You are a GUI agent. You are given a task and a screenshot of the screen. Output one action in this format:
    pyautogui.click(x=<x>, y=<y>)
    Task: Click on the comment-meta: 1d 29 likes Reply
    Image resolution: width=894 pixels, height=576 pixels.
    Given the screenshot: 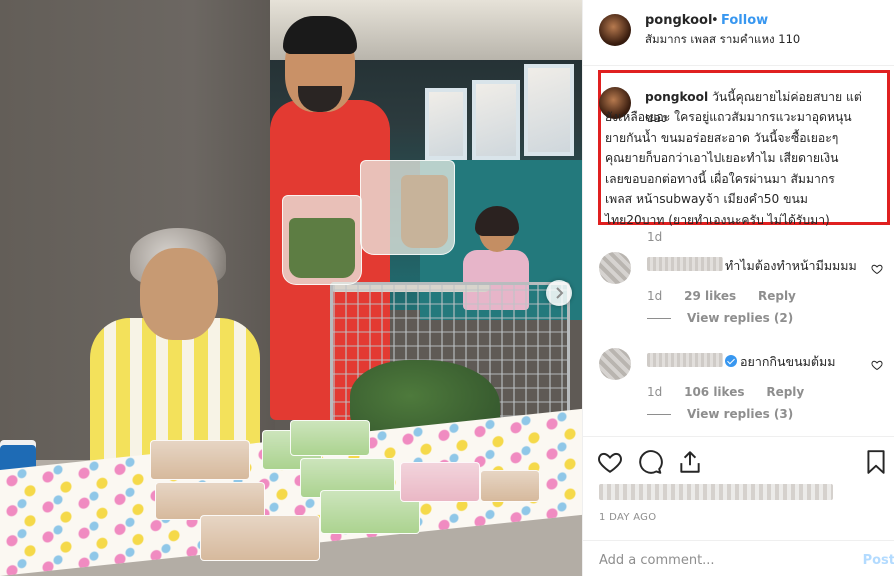 What is the action you would take?
    pyautogui.click(x=730, y=296)
    